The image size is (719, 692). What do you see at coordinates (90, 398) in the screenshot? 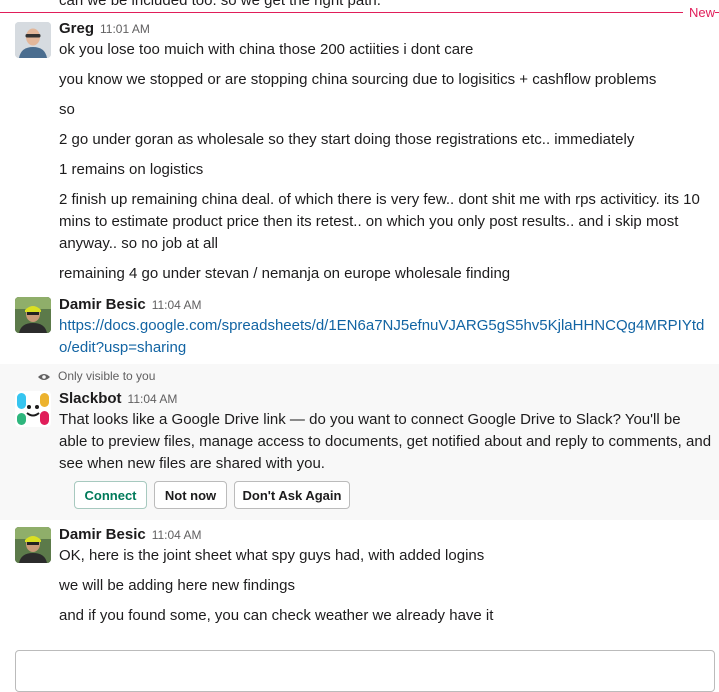
I see `author-name: Slackbot` at bounding box center [90, 398].